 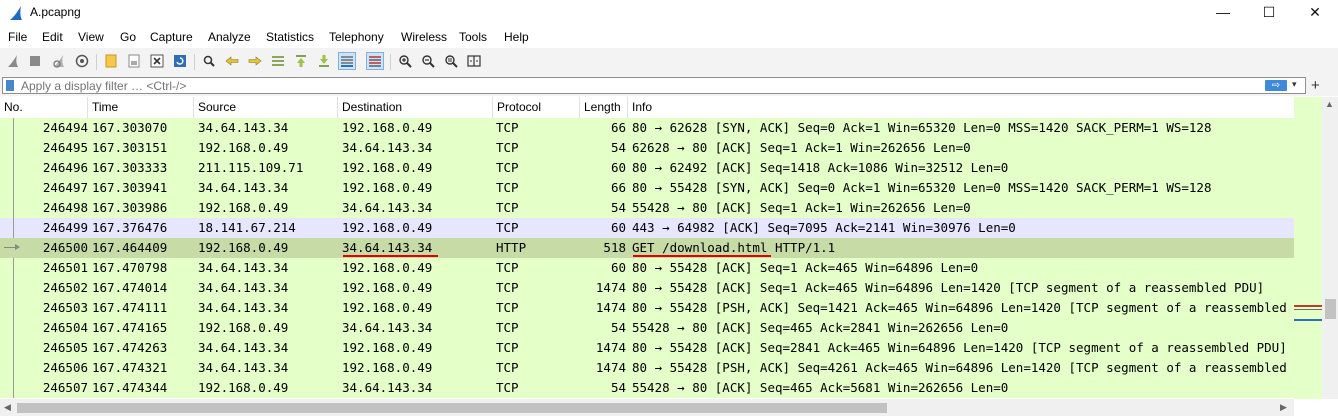 I want to click on column-header-length: Length, so click(x=604, y=107).